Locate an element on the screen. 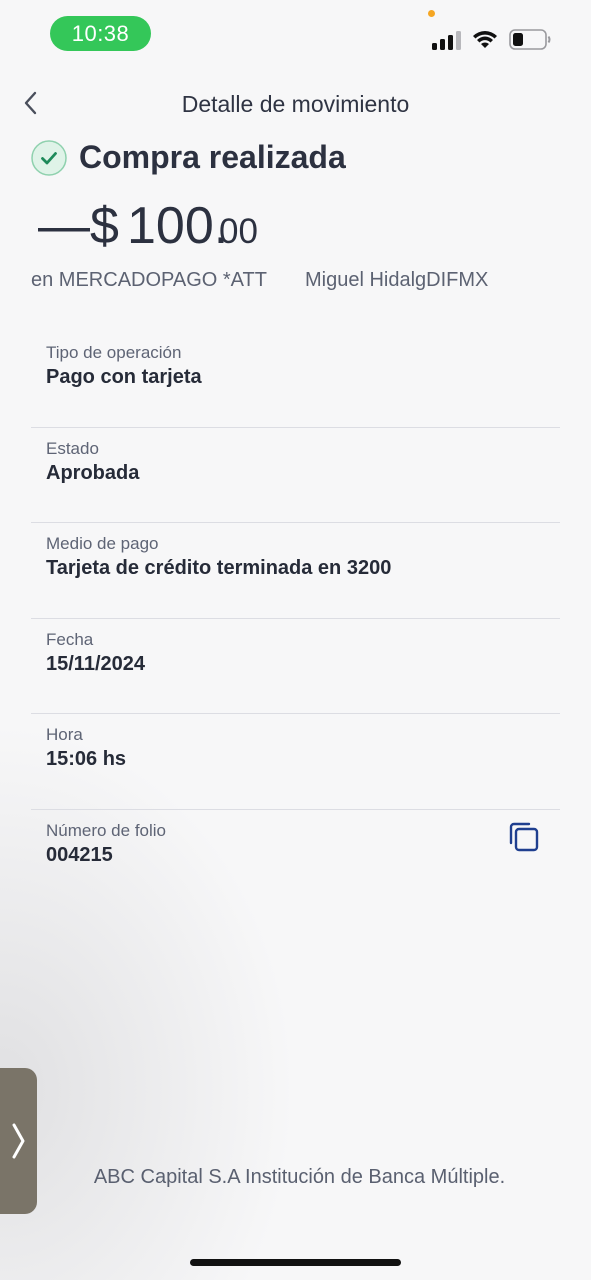  amount-currency: $ is located at coordinates (104, 226).